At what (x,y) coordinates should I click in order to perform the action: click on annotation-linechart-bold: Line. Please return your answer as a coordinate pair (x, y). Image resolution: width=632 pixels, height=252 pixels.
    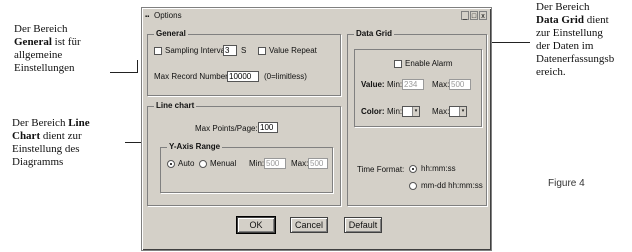
    Looking at the image, I should click on (79, 123).